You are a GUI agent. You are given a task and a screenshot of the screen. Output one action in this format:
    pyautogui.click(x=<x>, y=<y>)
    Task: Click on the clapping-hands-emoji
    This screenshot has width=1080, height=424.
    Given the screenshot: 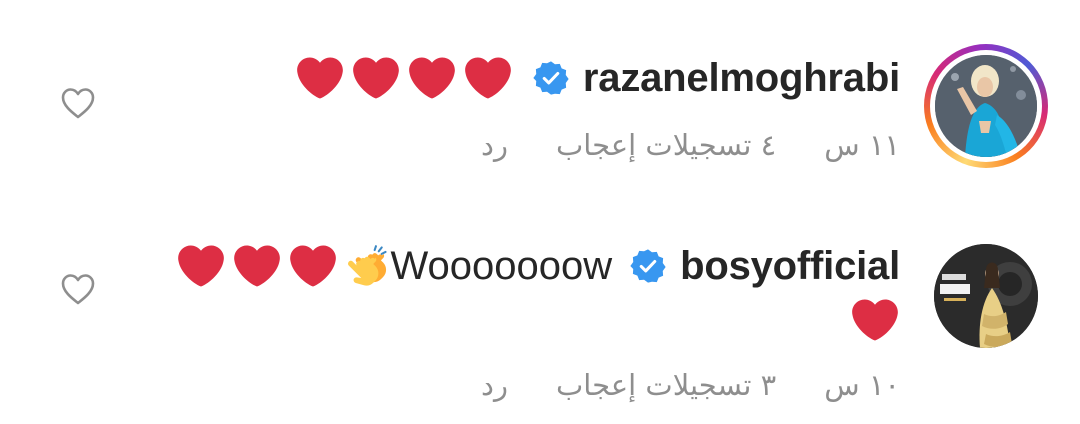 What is the action you would take?
    pyautogui.click(x=367, y=266)
    